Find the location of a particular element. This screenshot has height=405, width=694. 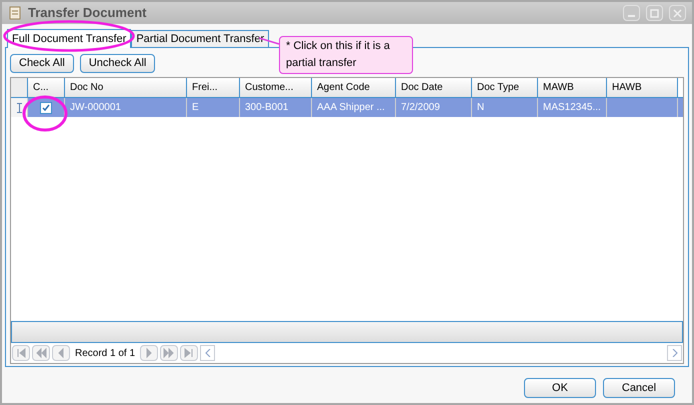

checkmark-icon is located at coordinates (46, 108).